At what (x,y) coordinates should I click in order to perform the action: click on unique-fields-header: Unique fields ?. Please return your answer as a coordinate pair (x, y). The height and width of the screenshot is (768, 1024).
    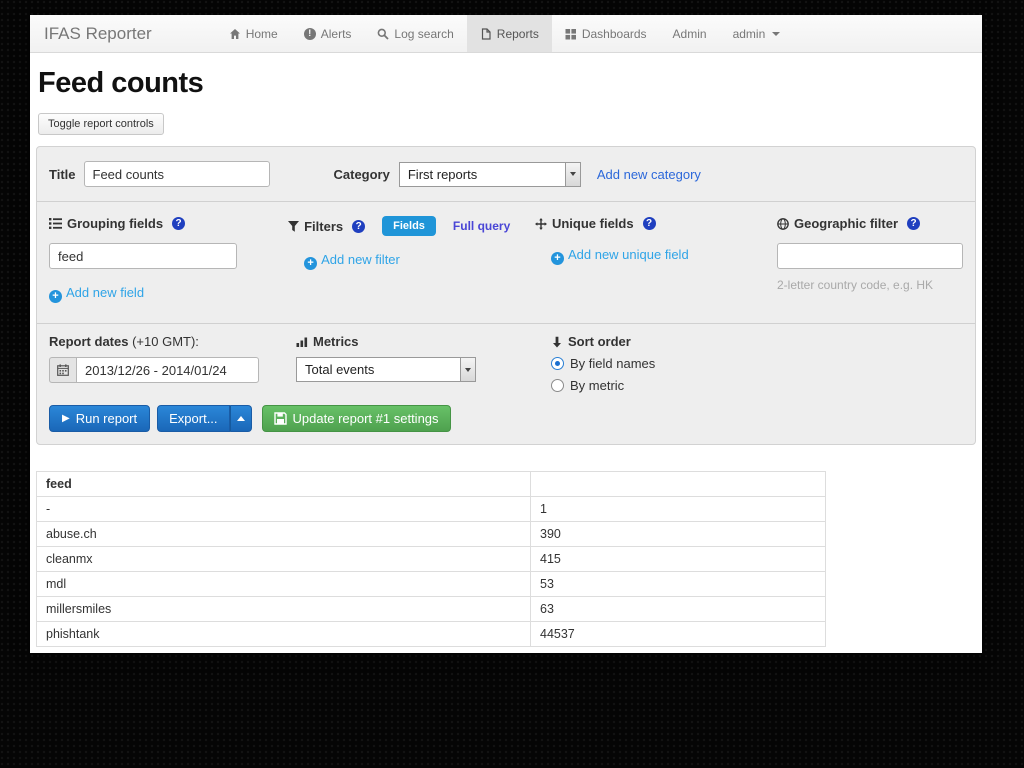
    Looking at the image, I should click on (655, 223).